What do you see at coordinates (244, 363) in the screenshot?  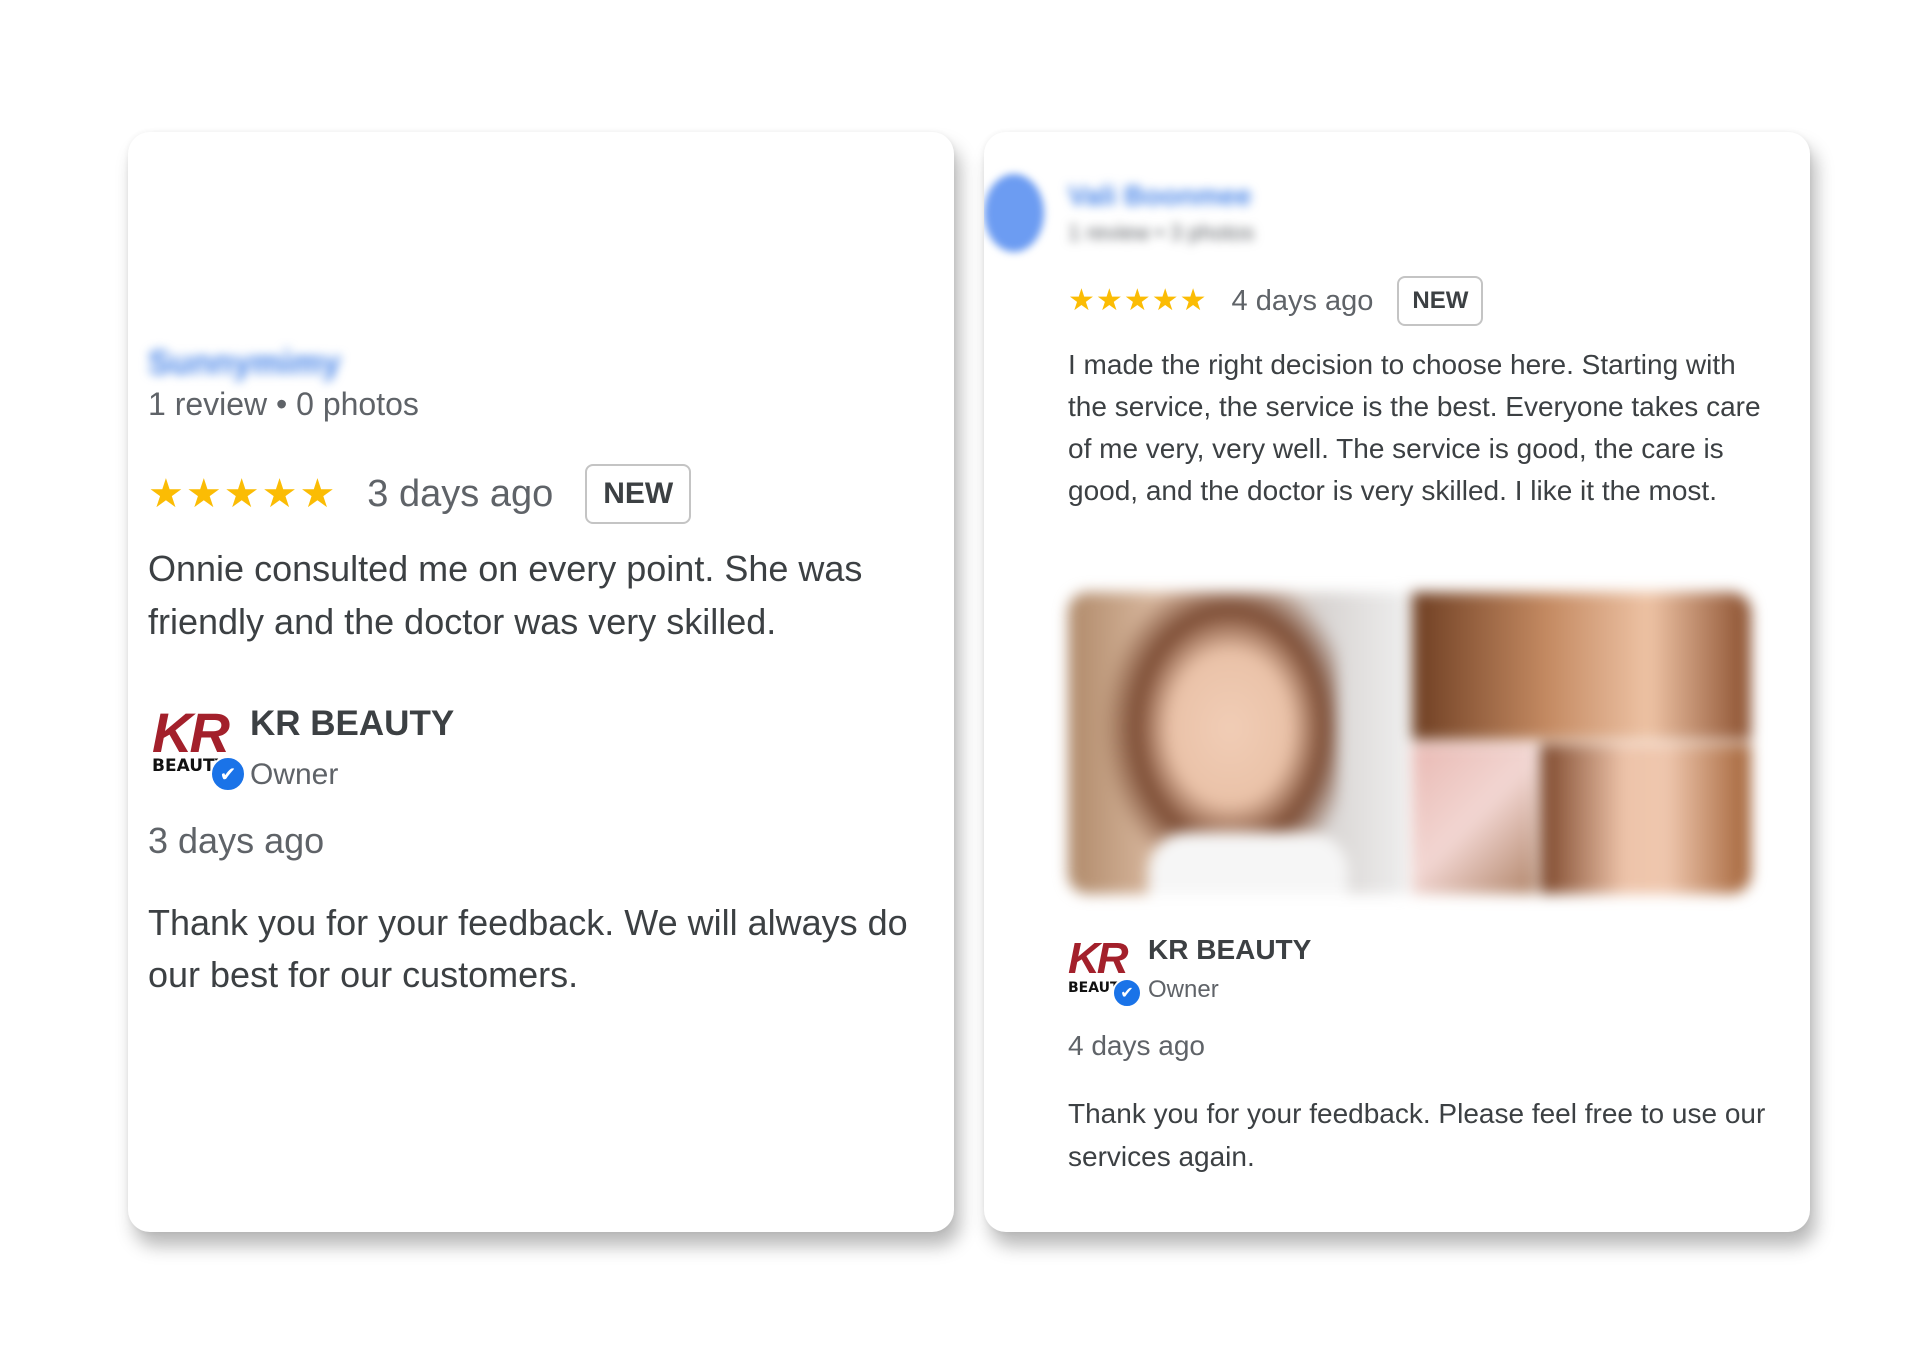 I see `reviewer-name: Sunnymimy` at bounding box center [244, 363].